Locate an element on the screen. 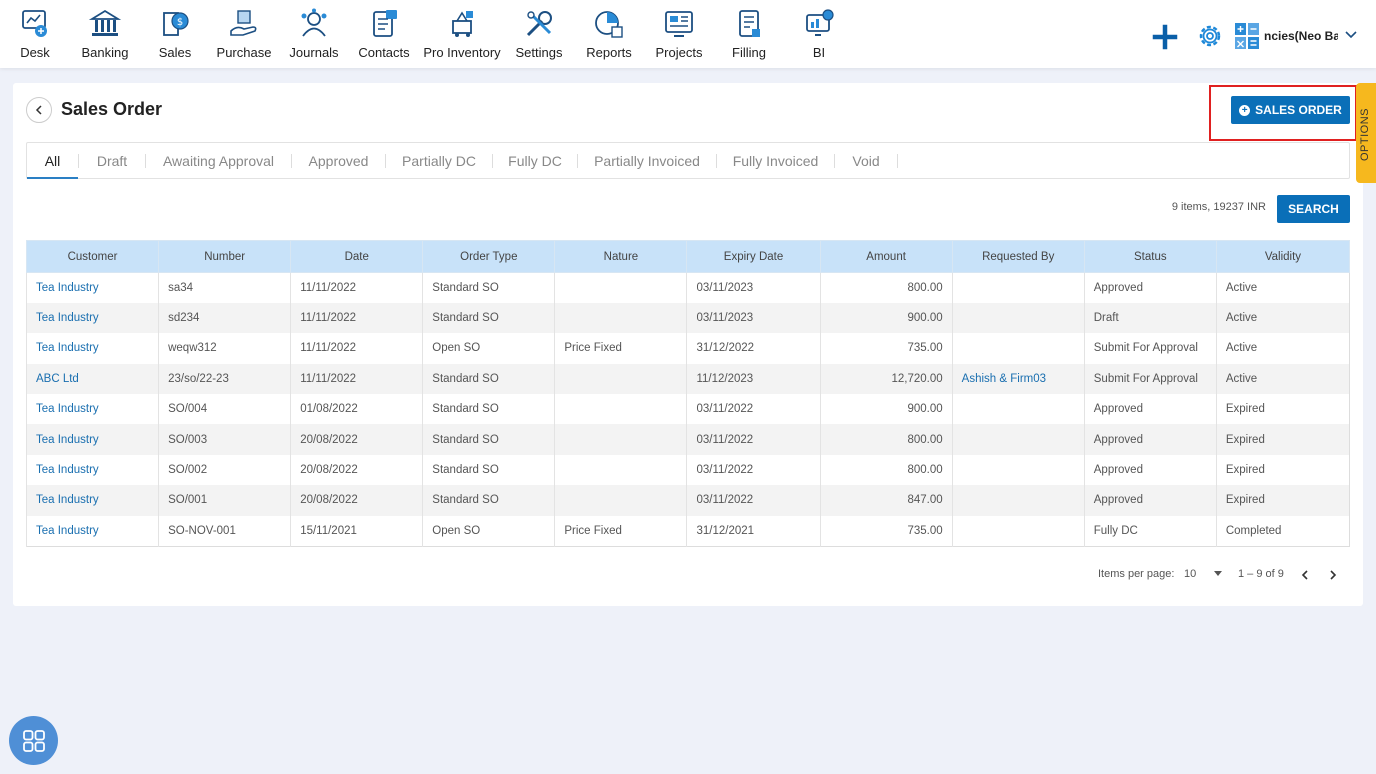 The height and width of the screenshot is (774, 1376). col-header-date: Date is located at coordinates (357, 256).